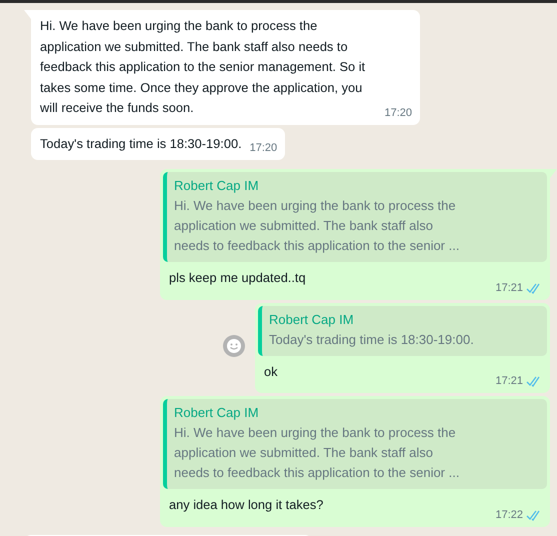 This screenshot has height=536, width=557. Describe the element at coordinates (246, 505) in the screenshot. I see `message-text: any idea how long it takes?` at that location.